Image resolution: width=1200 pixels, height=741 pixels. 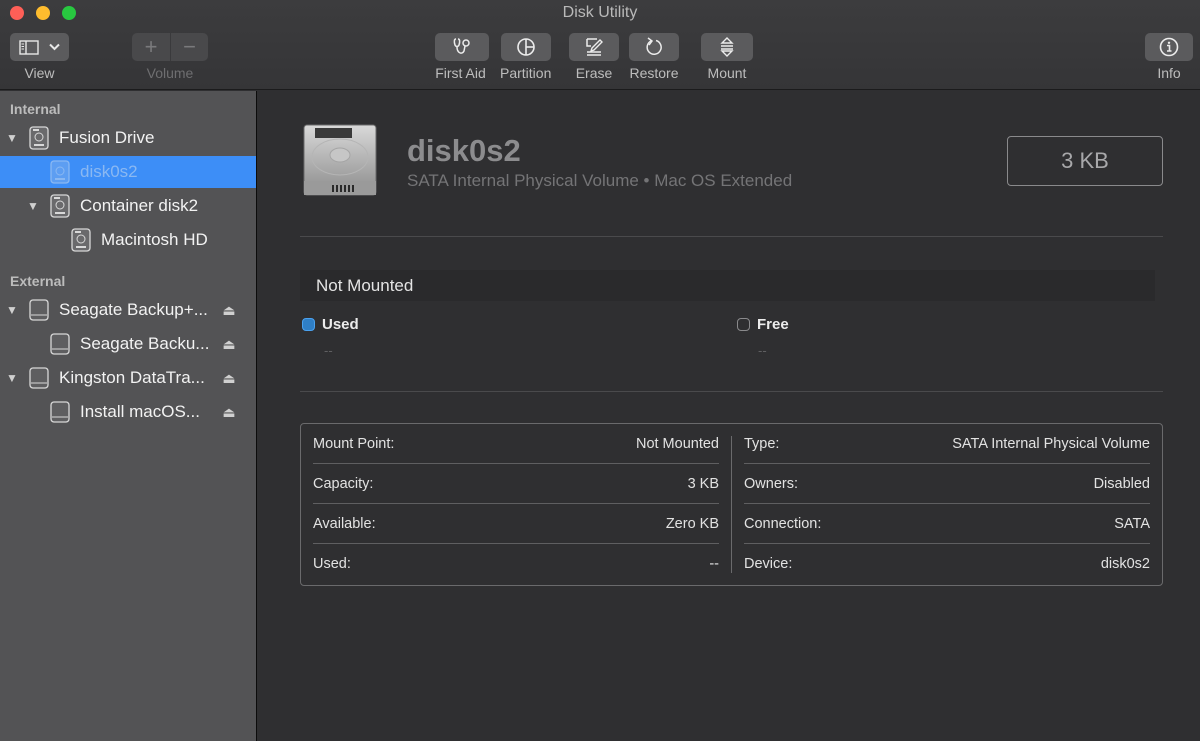 What do you see at coordinates (743, 324) in the screenshot?
I see `free-swatch` at bounding box center [743, 324].